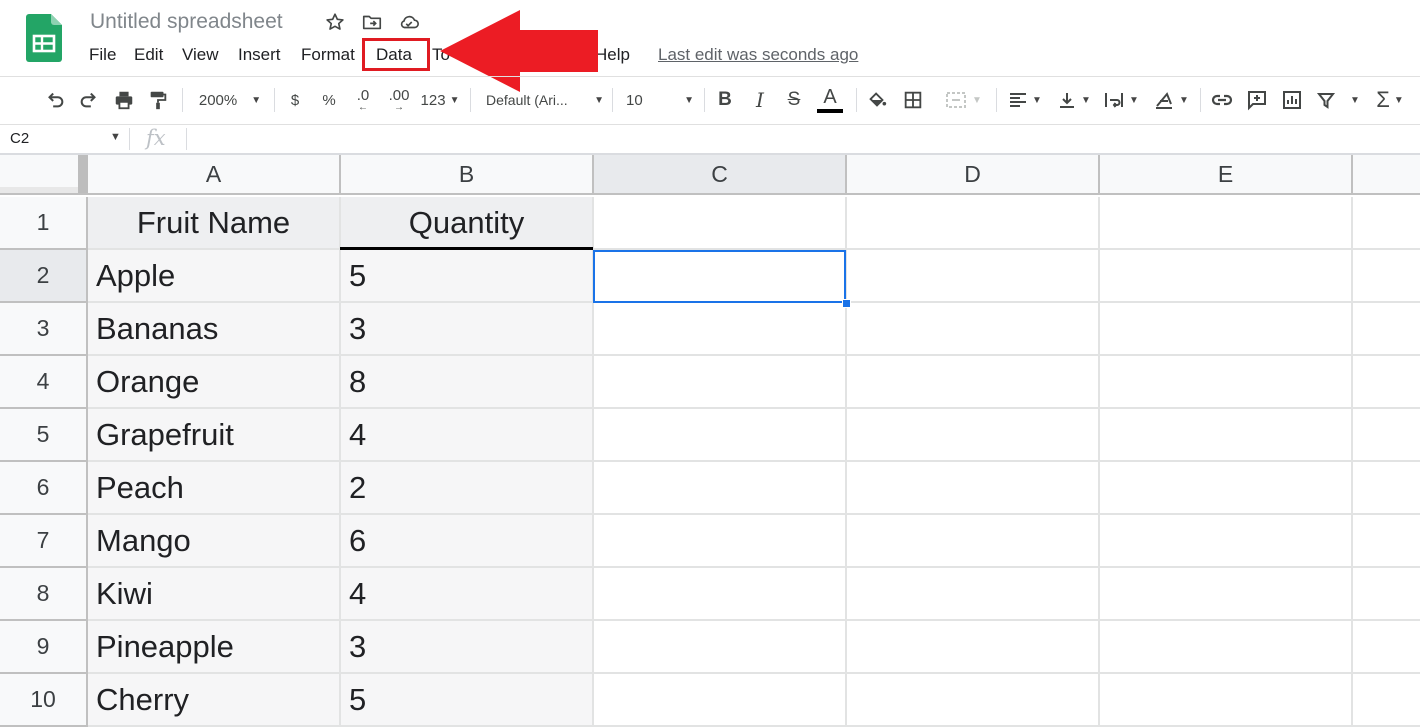  Describe the element at coordinates (1171, 100) in the screenshot. I see `text-rotation-icon: ▼` at that location.